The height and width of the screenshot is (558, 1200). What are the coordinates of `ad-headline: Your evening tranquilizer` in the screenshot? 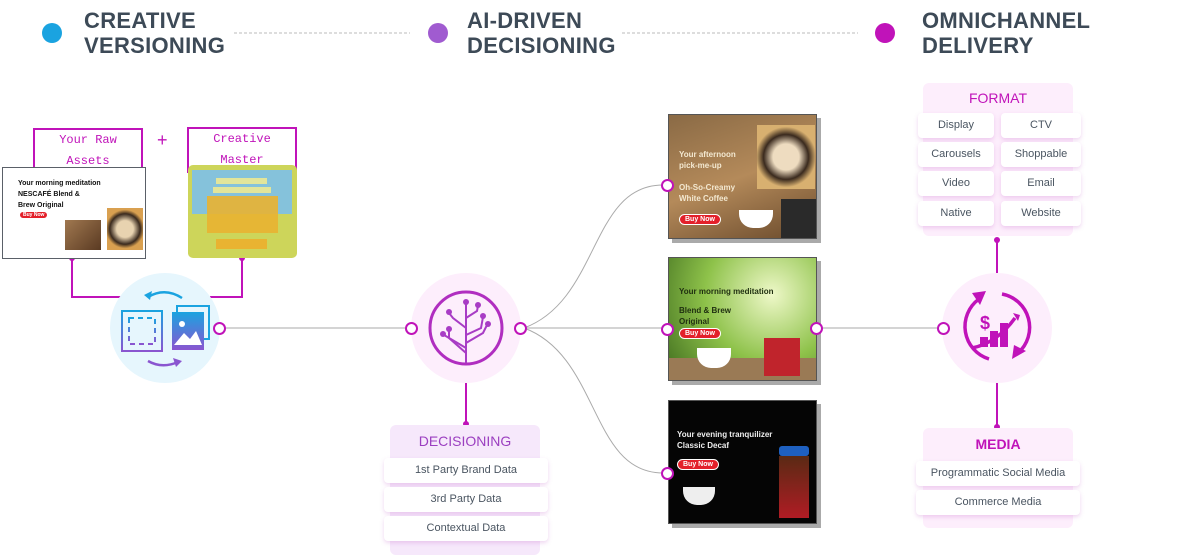 It's located at (725, 434).